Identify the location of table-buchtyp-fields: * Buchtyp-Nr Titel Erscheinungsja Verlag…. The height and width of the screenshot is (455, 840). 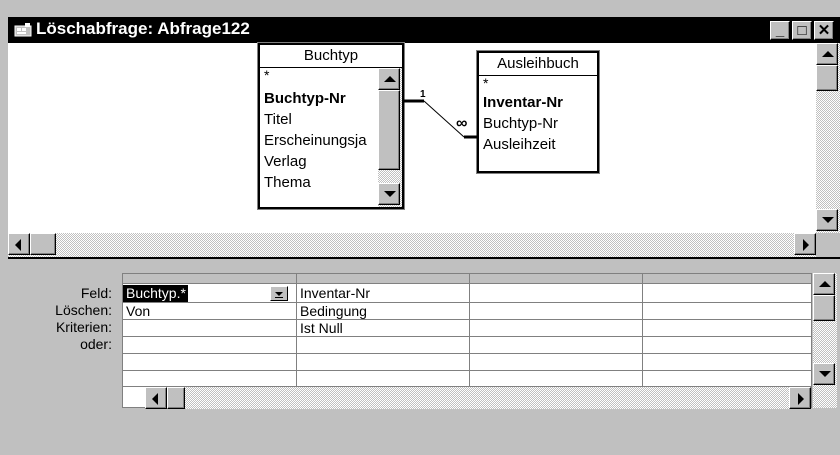
(319, 130).